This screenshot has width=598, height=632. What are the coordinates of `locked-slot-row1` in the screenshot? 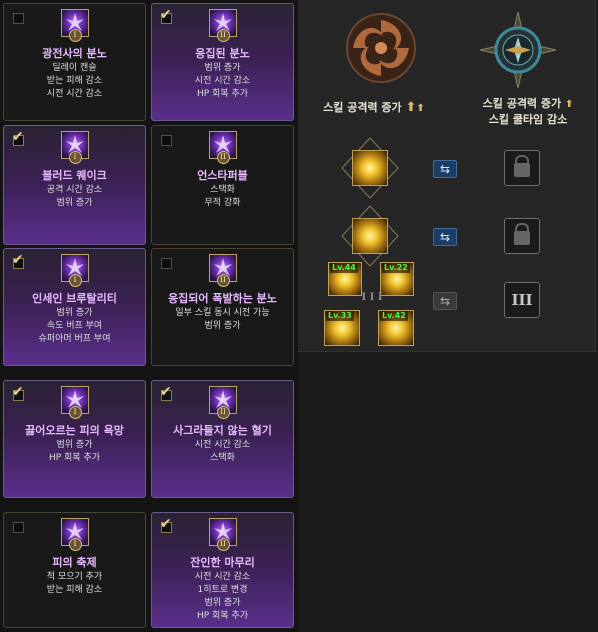 It's located at (522, 168).